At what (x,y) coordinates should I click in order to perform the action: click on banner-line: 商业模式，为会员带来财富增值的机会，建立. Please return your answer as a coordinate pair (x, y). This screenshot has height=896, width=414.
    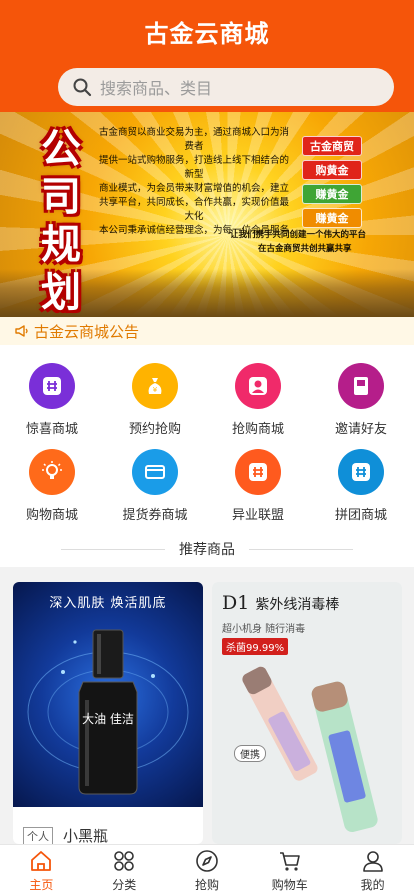
    Looking at the image, I should click on (193, 188).